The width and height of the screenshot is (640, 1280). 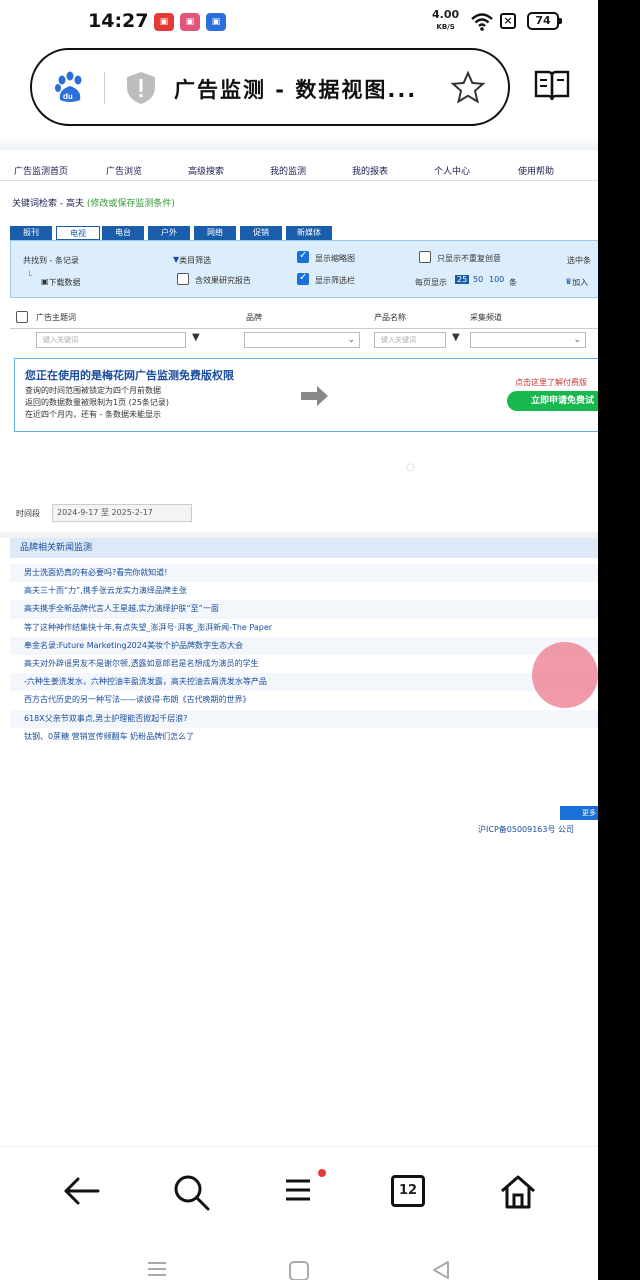 What do you see at coordinates (390, 317) in the screenshot?
I see `col-product: 产品名称` at bounding box center [390, 317].